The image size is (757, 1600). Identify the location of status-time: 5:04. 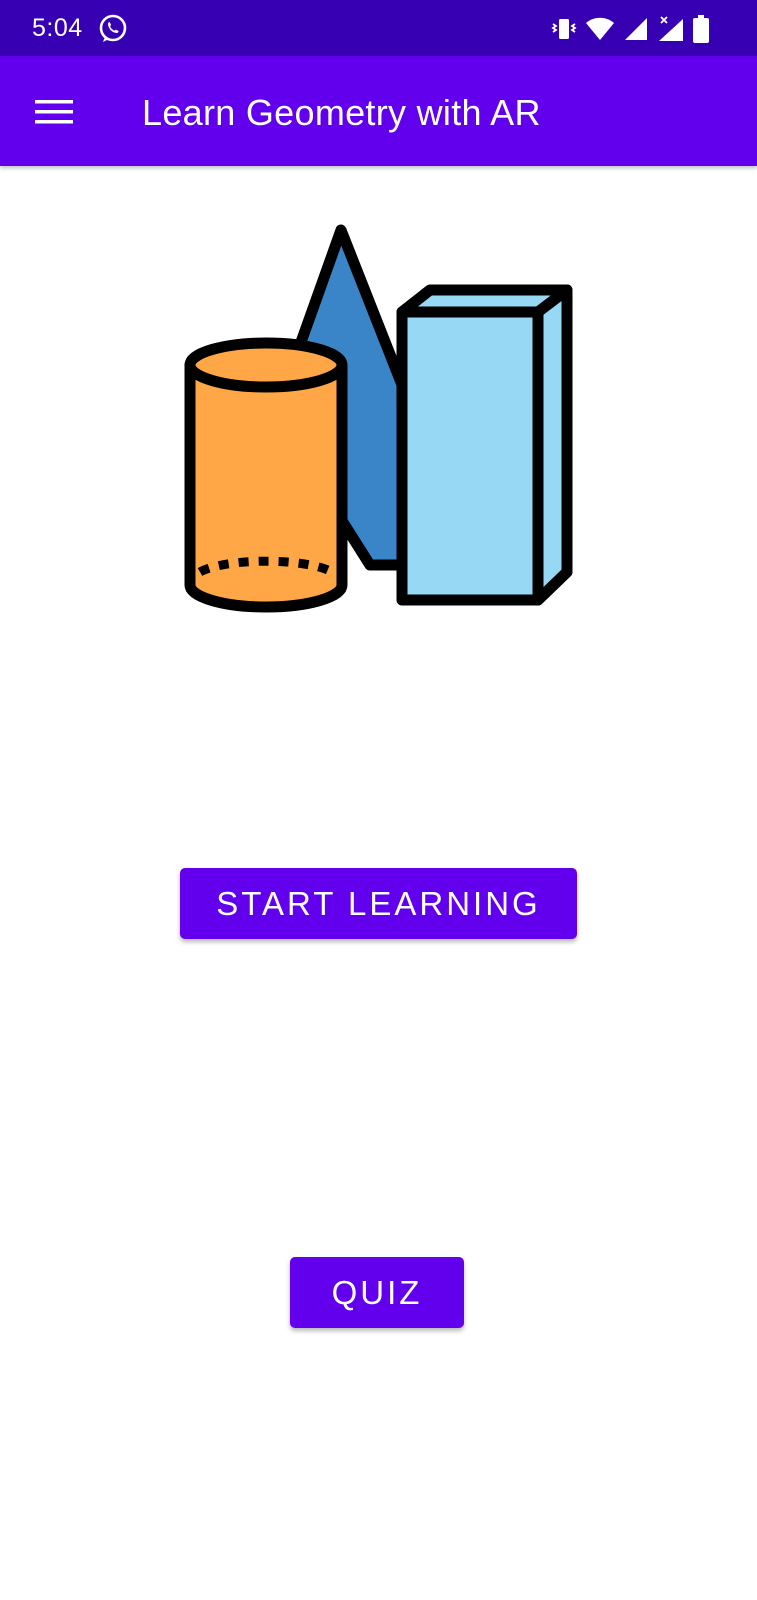
(57, 28).